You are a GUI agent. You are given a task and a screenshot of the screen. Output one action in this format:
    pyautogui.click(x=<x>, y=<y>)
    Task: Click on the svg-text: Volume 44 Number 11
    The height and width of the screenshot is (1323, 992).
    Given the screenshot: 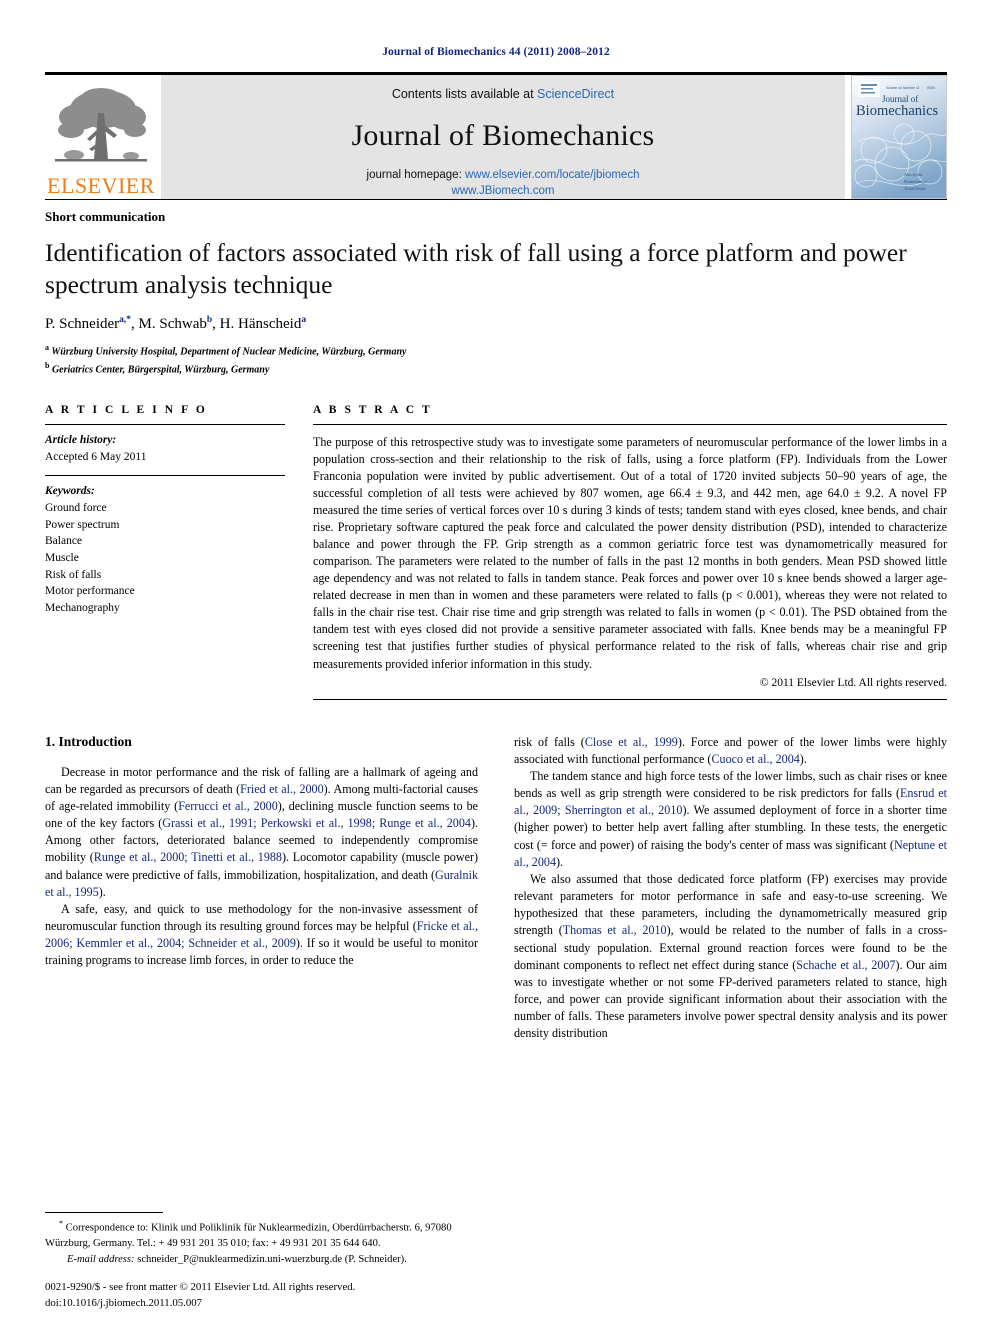 What is the action you would take?
    pyautogui.click(x=903, y=88)
    